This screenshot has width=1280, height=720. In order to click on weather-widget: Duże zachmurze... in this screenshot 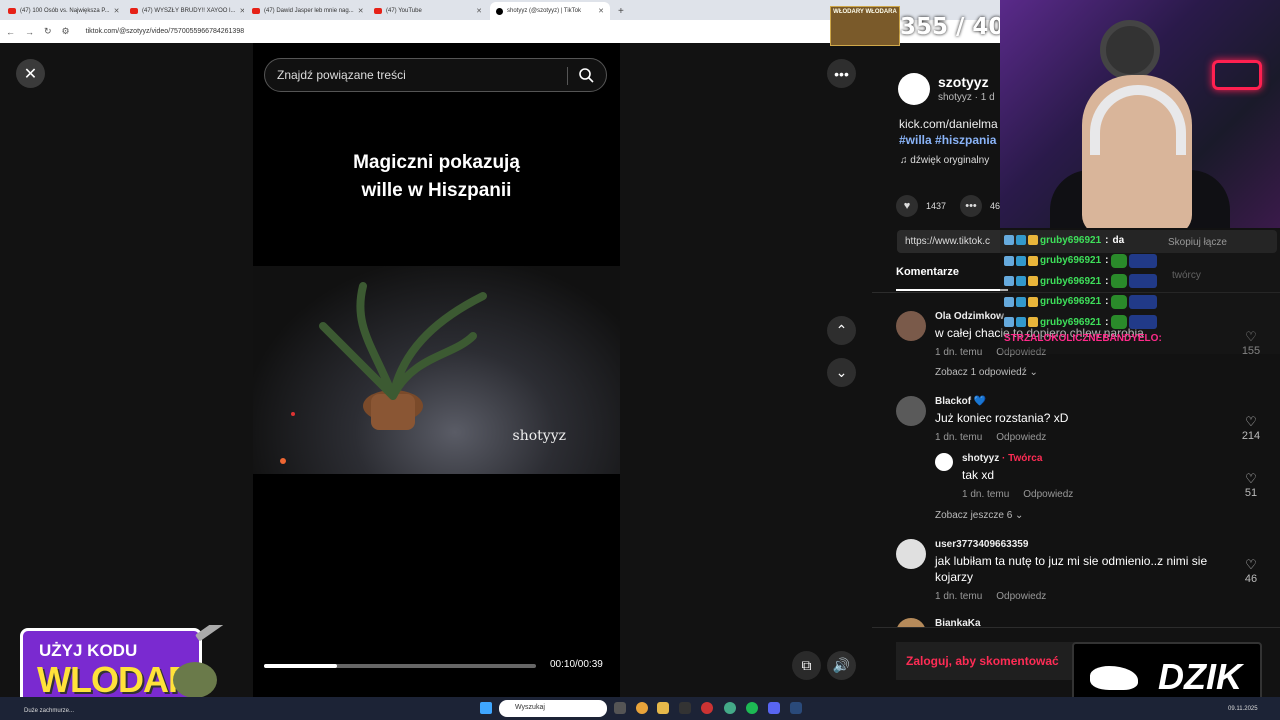, I will do `click(49, 711)`.